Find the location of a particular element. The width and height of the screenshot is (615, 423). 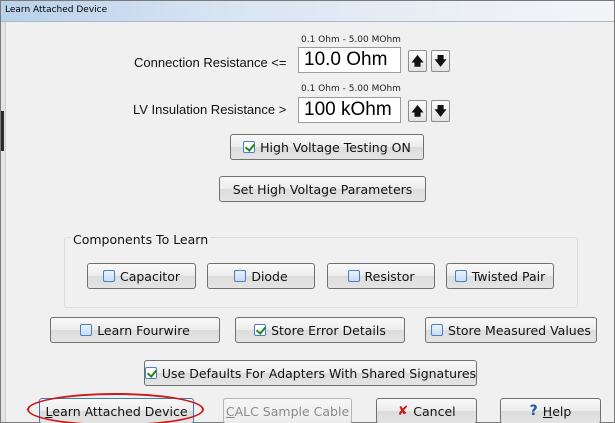

store-measured-values-toggle: Store Measured Values is located at coordinates (511, 330).